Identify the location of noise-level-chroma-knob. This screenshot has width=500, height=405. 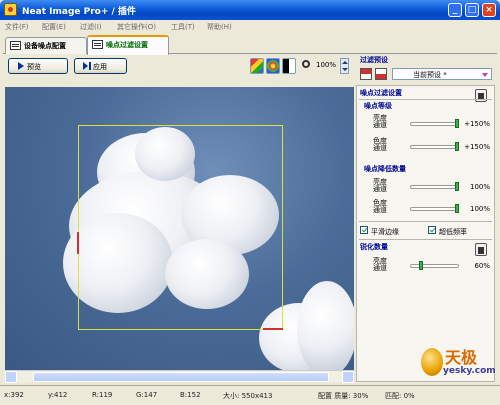
(457, 146).